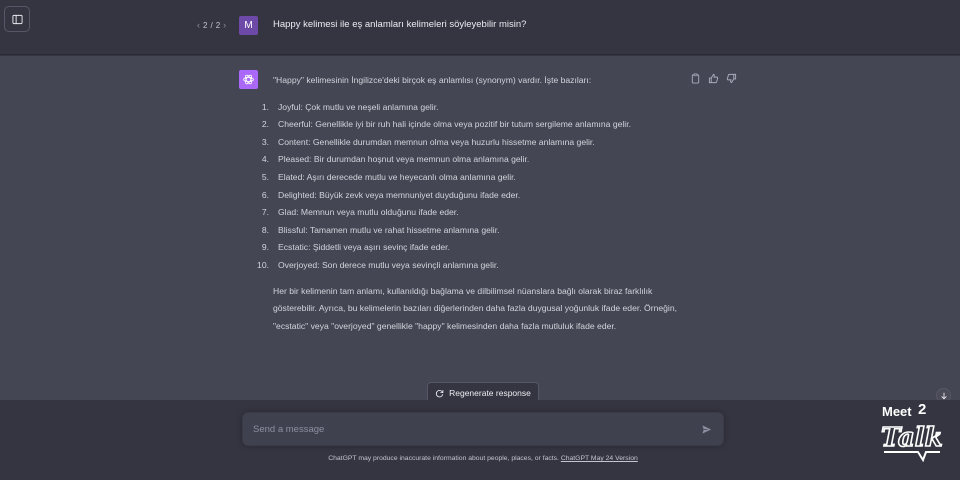 This screenshot has height=480, width=960. I want to click on logo-talk-text: Talk, so click(912, 438).